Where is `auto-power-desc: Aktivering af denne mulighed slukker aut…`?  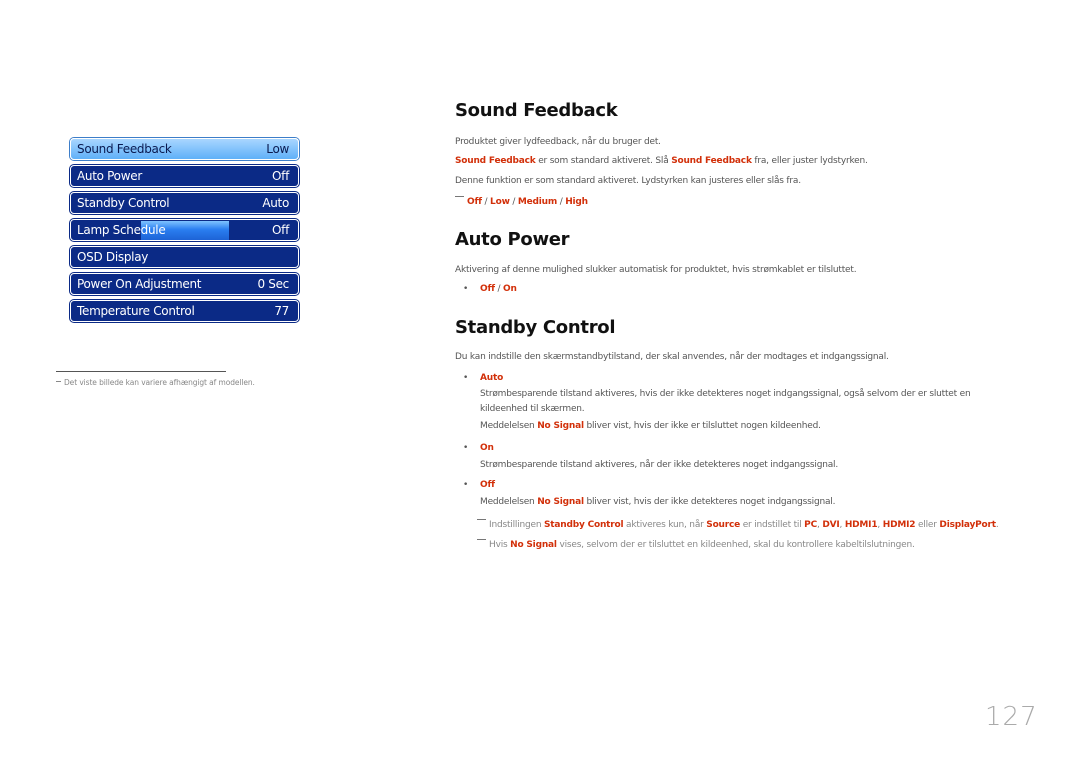
auto-power-desc: Aktivering af denne mulighed slukker aut… is located at coordinates (656, 270).